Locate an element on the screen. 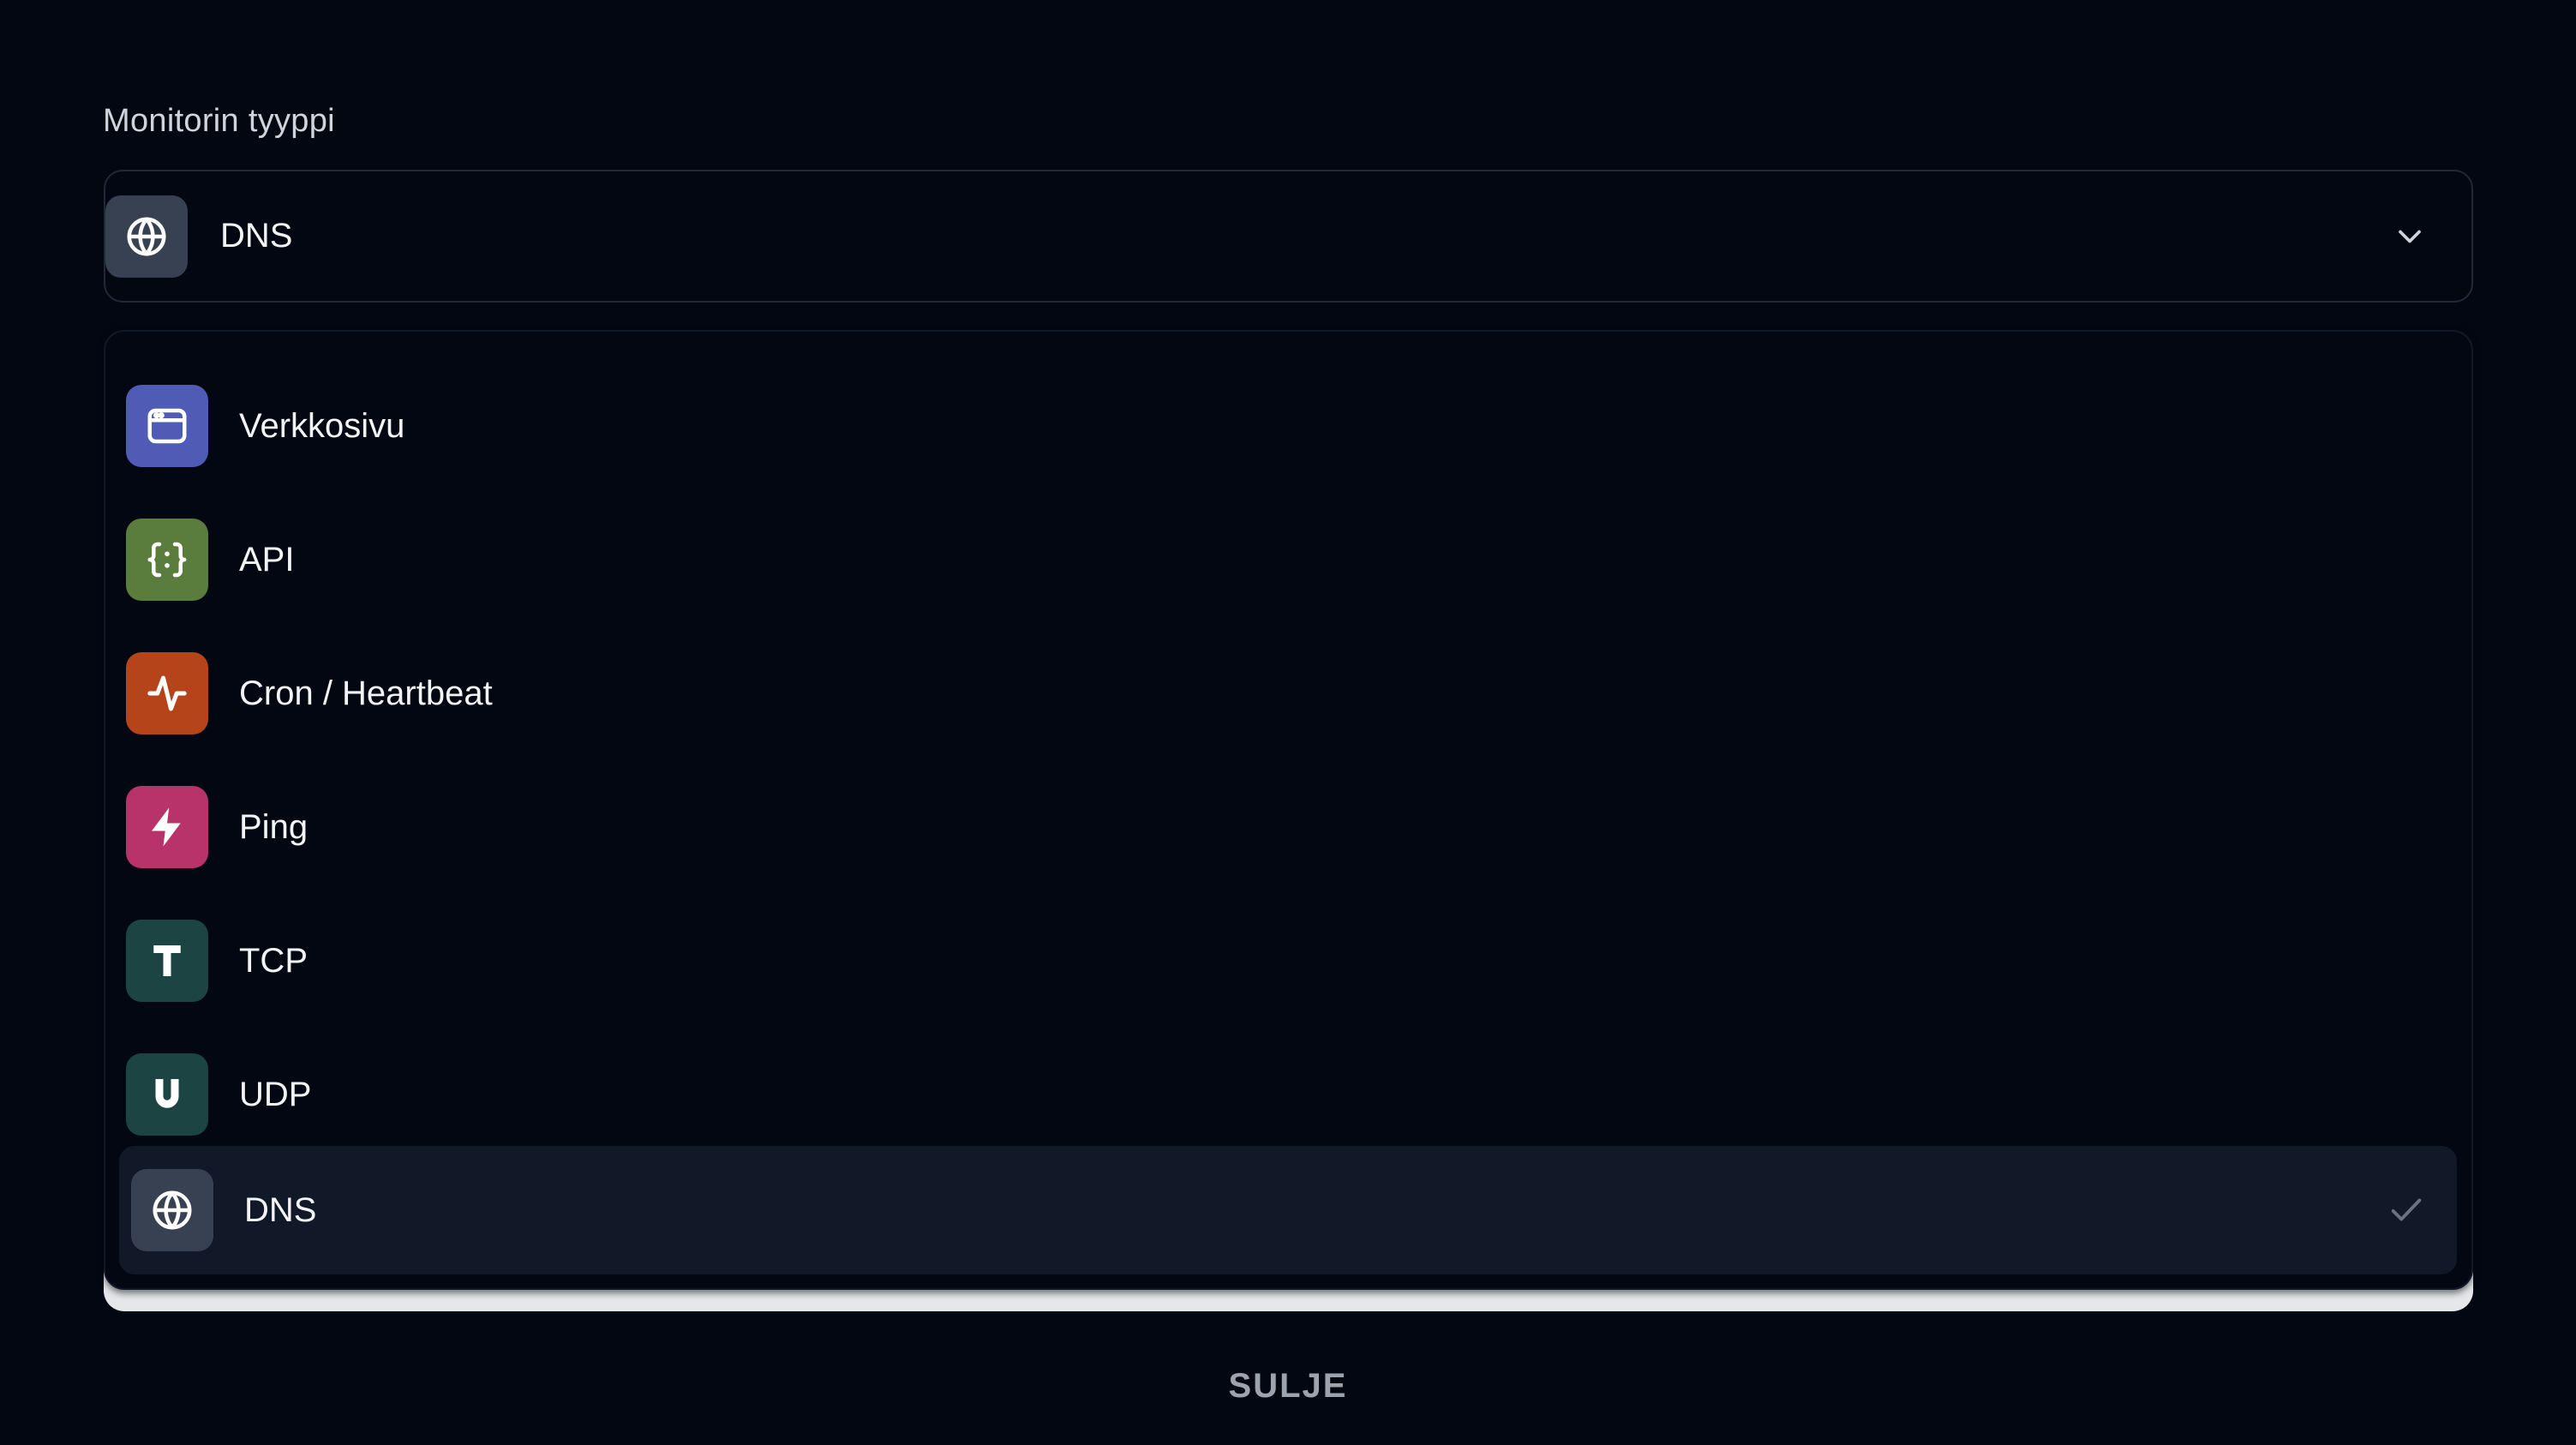 This screenshot has height=1445, width=2576. selected-value: DNS is located at coordinates (256, 236).